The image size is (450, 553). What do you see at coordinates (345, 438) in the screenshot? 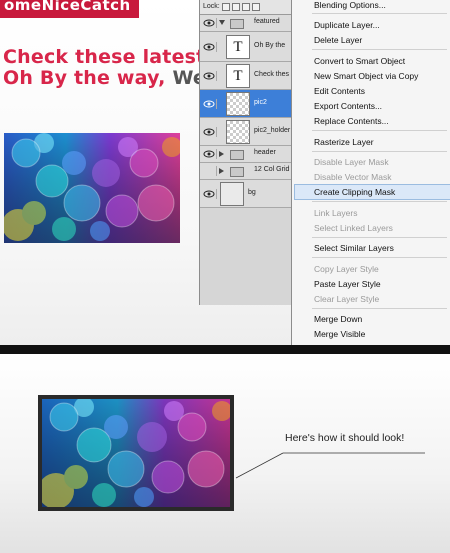
I see `result-caption: Here's how it should look!` at bounding box center [345, 438].